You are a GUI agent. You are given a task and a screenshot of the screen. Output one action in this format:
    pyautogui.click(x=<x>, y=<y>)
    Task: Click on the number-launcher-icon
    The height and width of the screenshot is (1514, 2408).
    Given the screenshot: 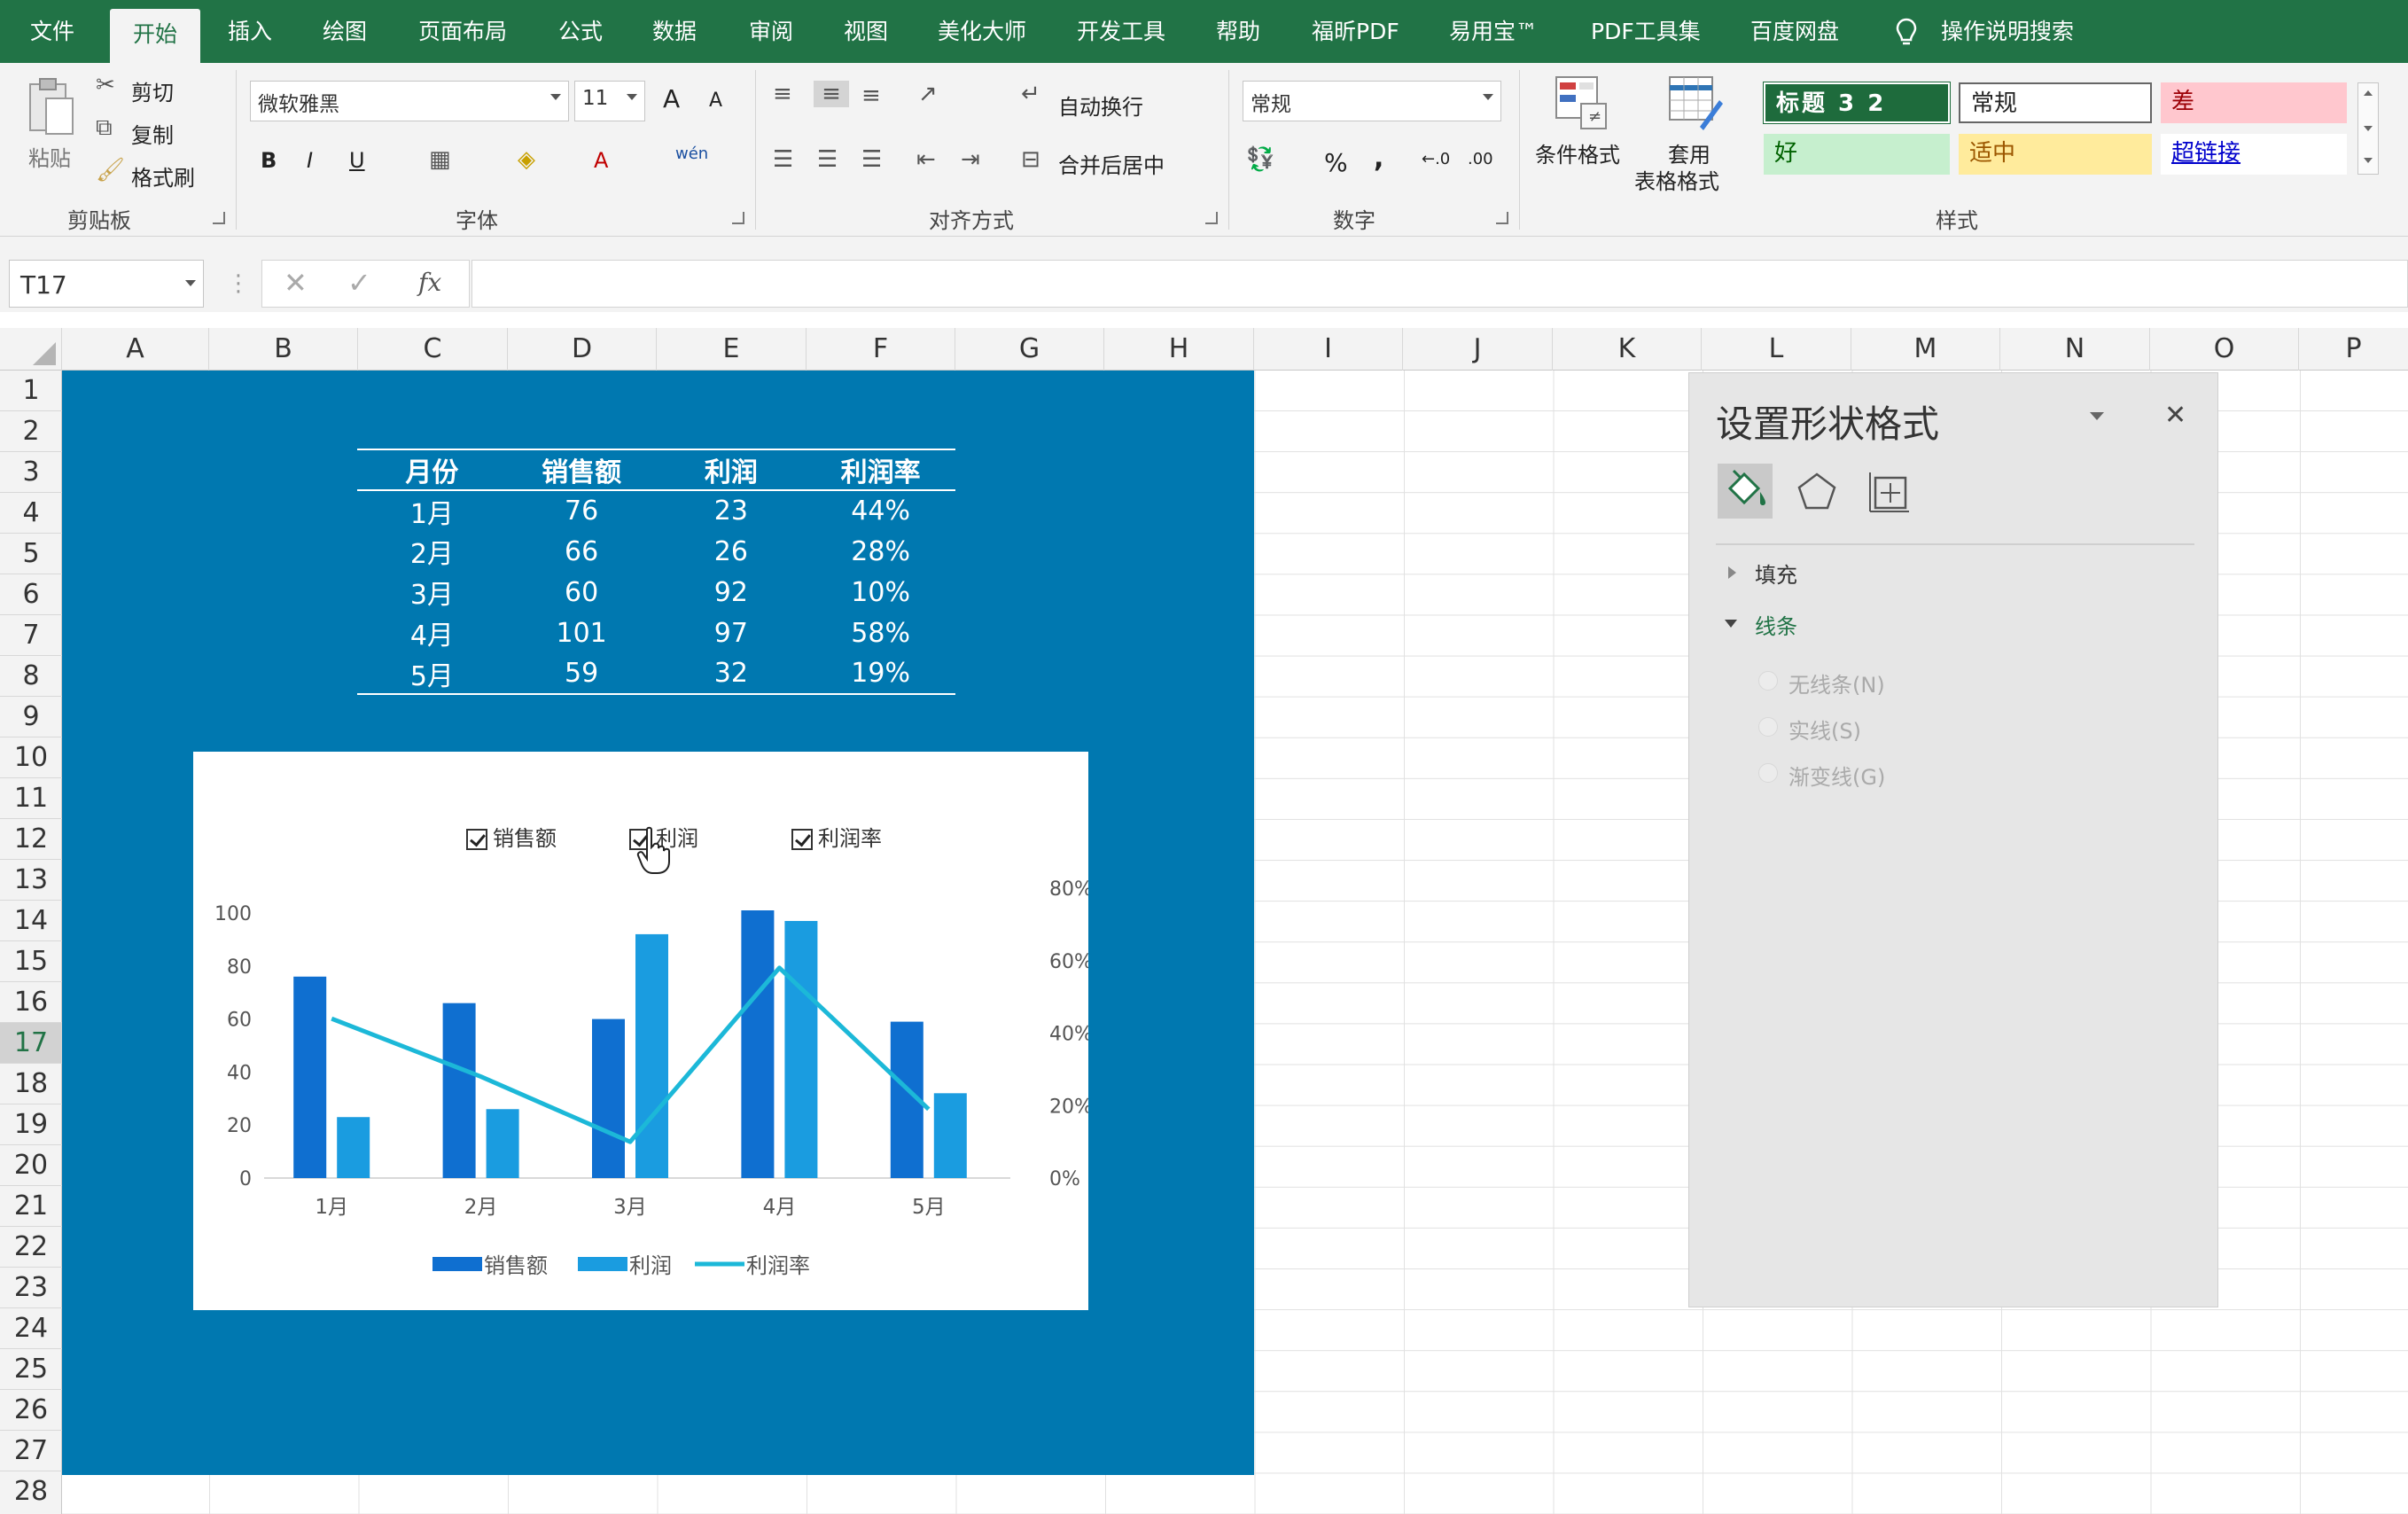 What is the action you would take?
    pyautogui.click(x=1502, y=218)
    